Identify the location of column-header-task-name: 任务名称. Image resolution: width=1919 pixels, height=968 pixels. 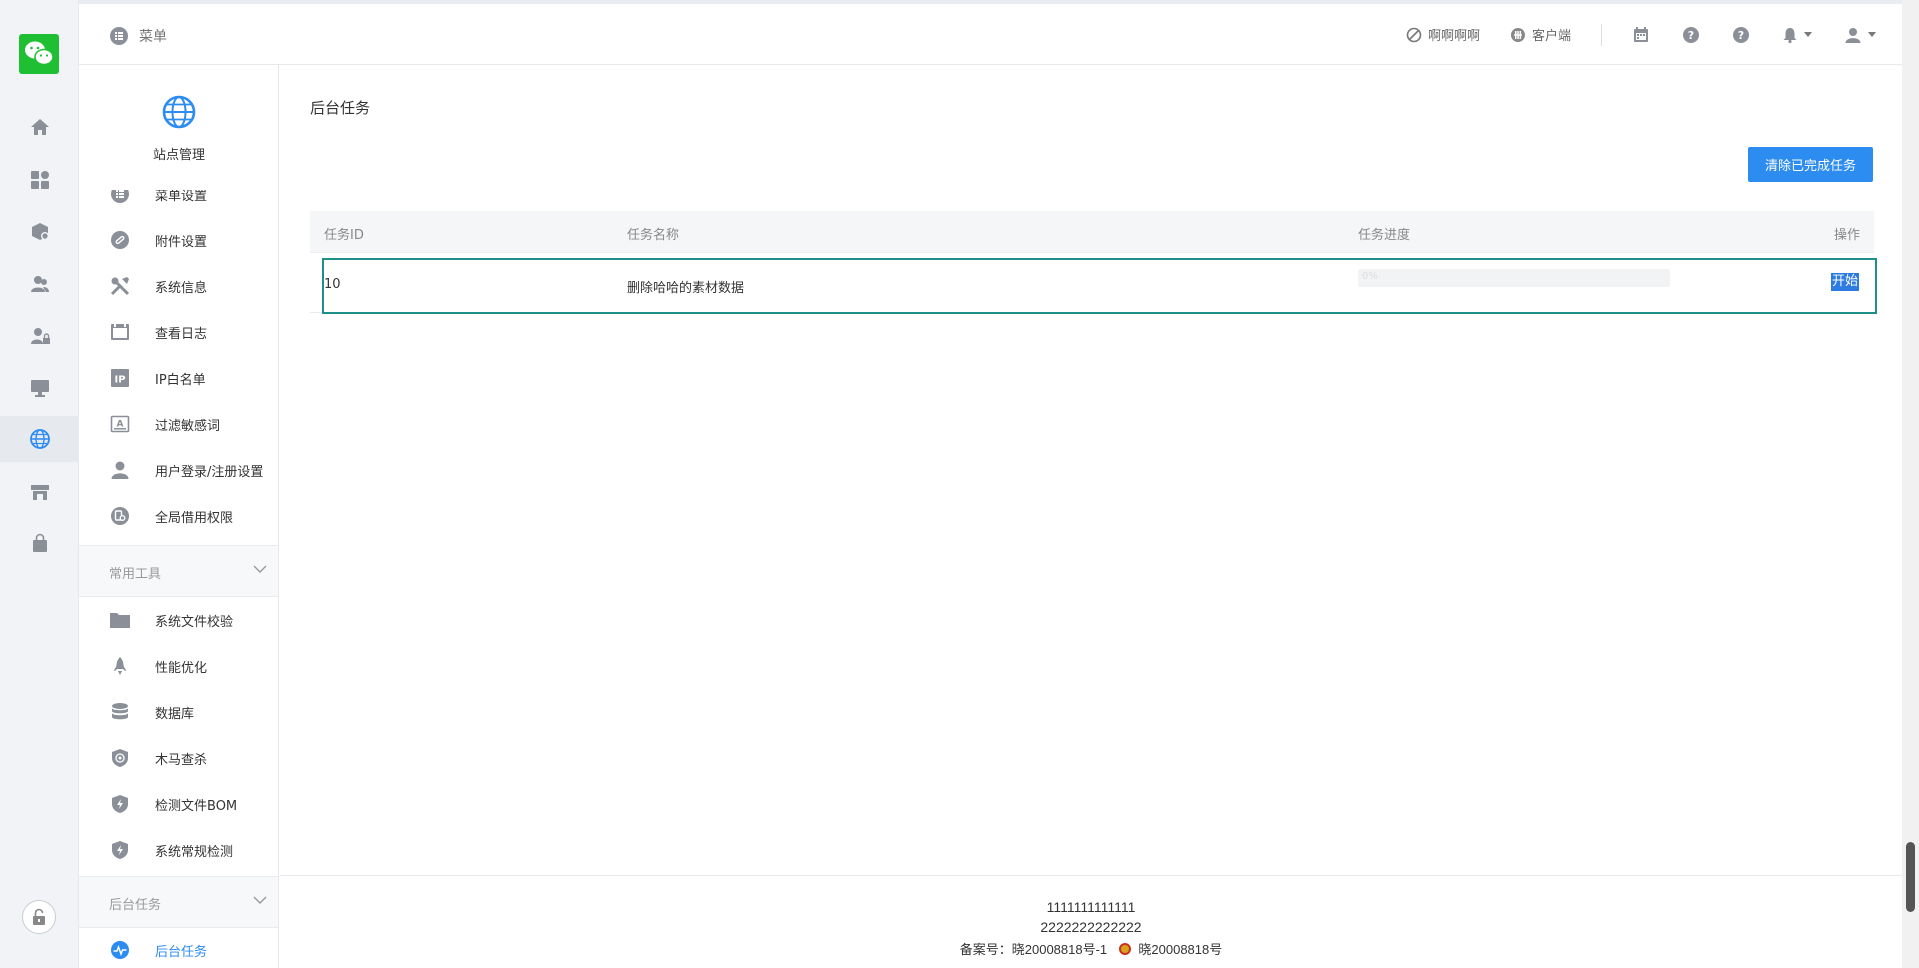
(653, 235).